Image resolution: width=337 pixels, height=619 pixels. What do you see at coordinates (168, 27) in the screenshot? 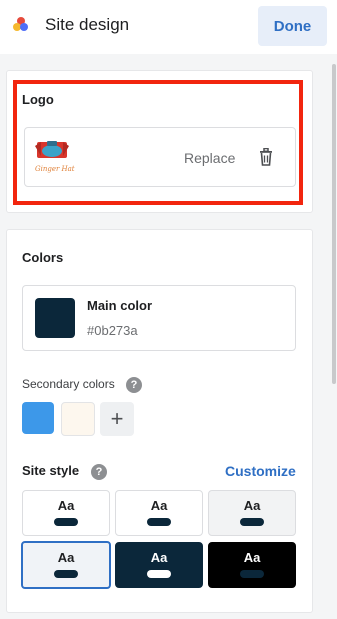
I see `header-bar: Site design Done` at bounding box center [168, 27].